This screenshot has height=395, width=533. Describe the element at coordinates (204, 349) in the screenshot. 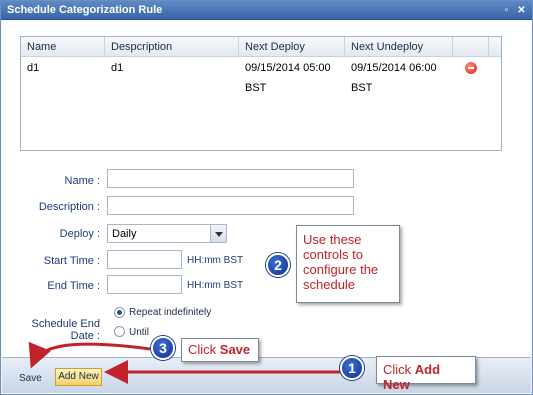

I see `callout-3-prefix: Click` at that location.